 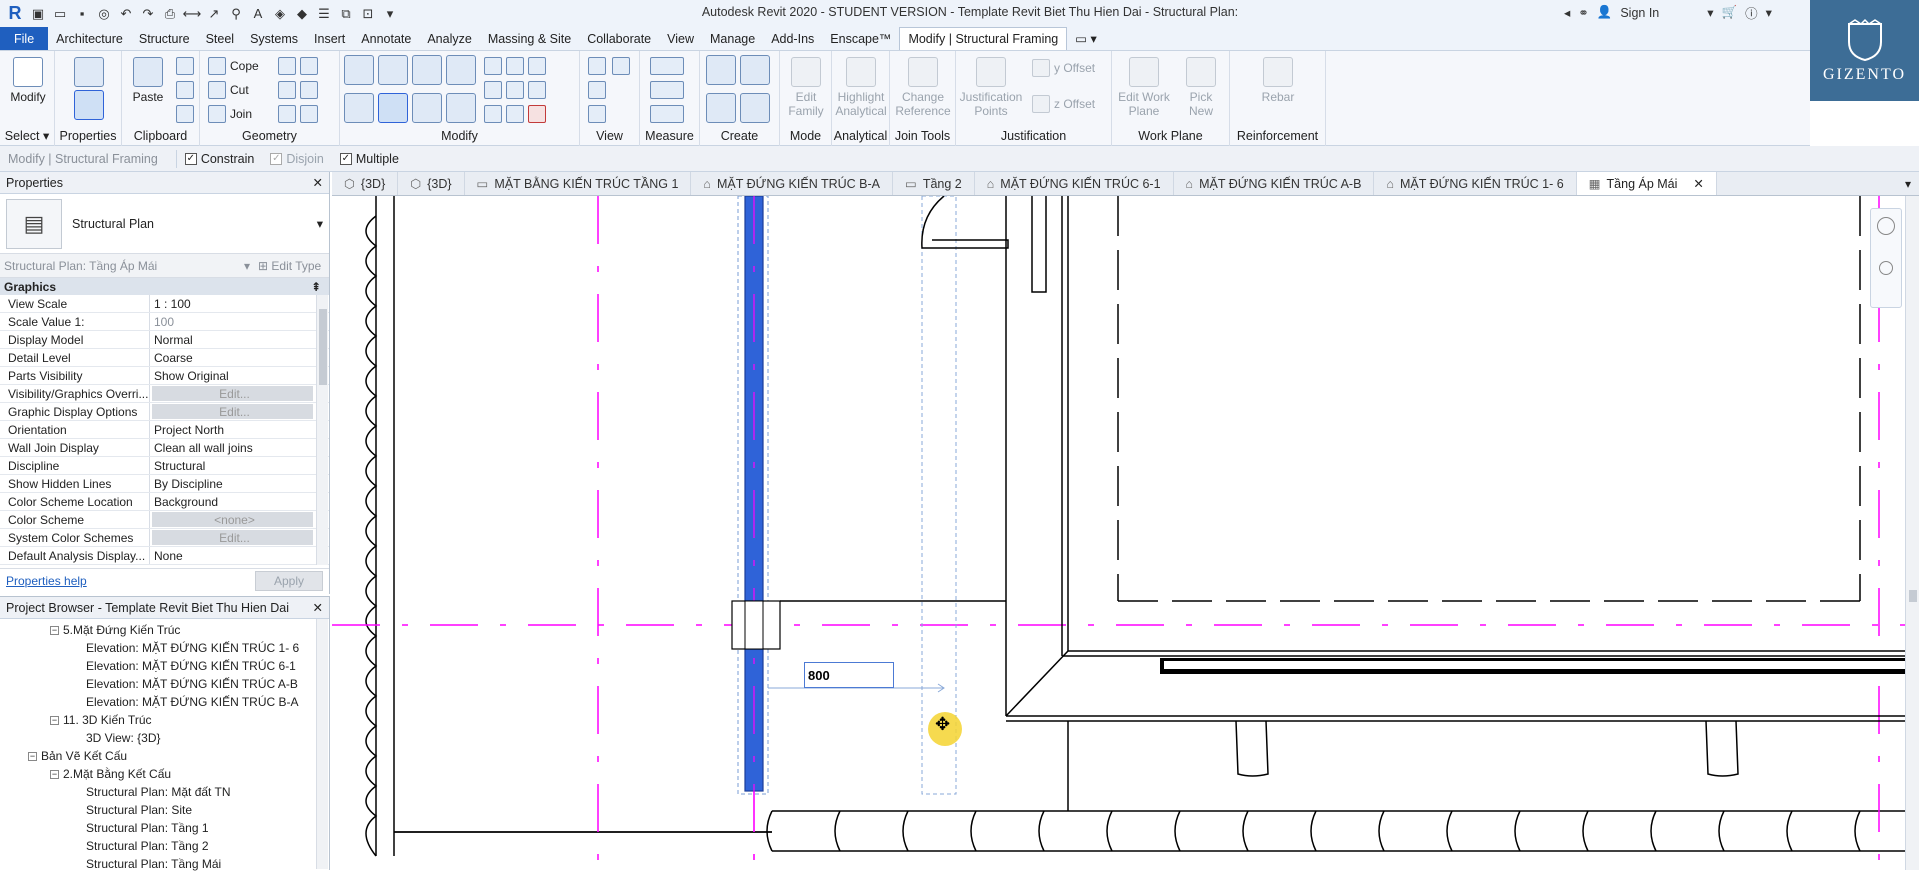 What do you see at coordinates (164, 738) in the screenshot?
I see `browser-node: 3D View: {3D}` at bounding box center [164, 738].